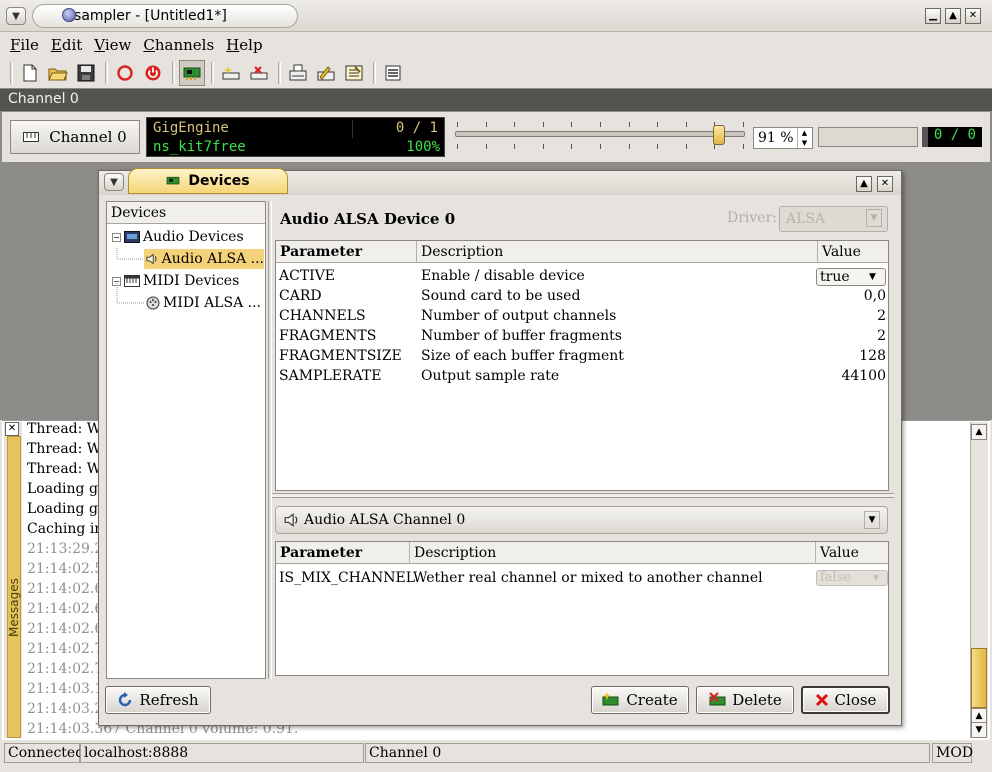 The width and height of the screenshot is (992, 772). I want to click on menu-view: View, so click(112, 45).